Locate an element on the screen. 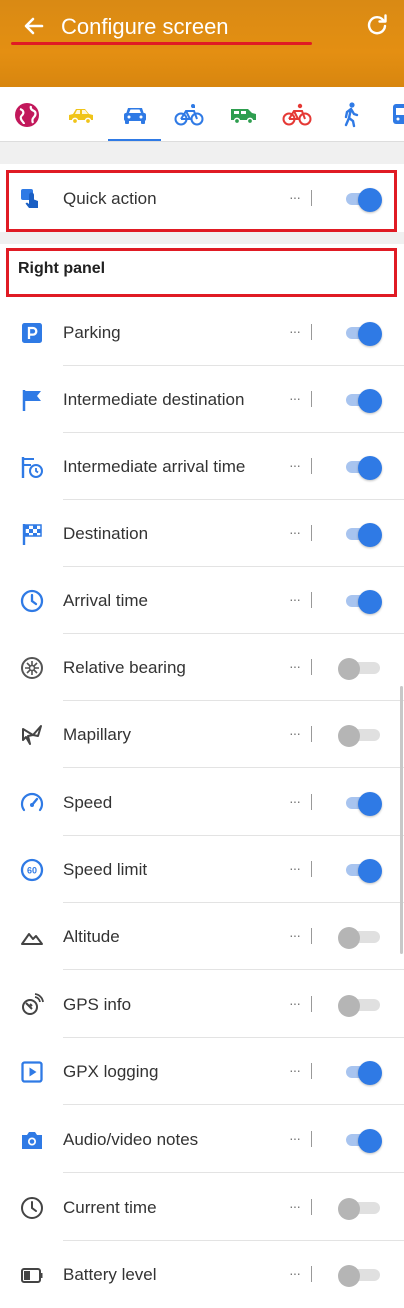  flag-clock-icon is located at coordinates (32, 467).